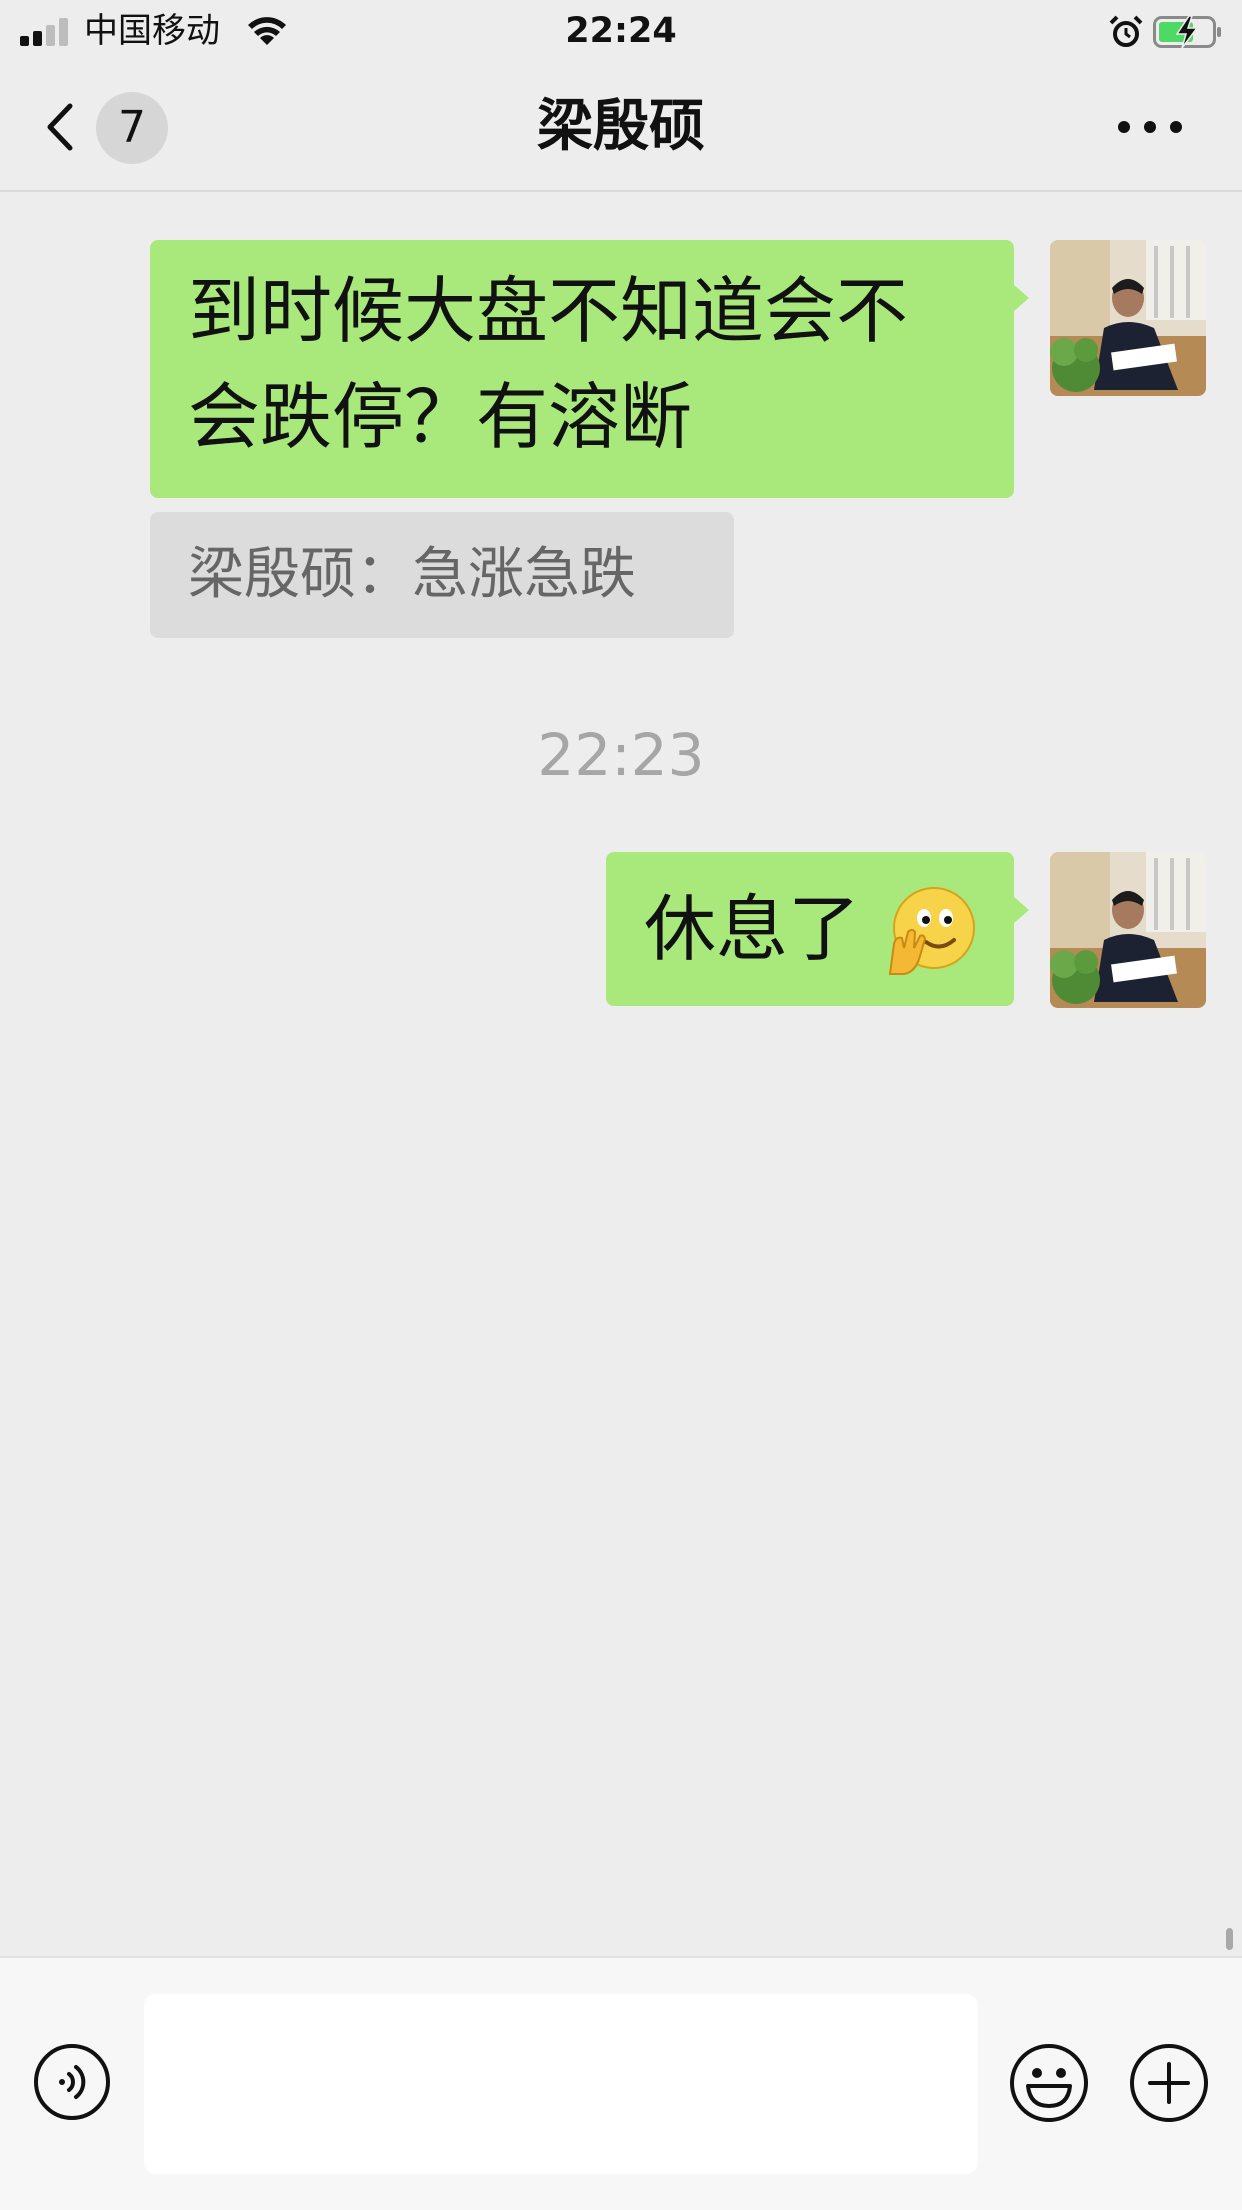 The width and height of the screenshot is (1242, 2210). I want to click on battery-icon, so click(1187, 32).